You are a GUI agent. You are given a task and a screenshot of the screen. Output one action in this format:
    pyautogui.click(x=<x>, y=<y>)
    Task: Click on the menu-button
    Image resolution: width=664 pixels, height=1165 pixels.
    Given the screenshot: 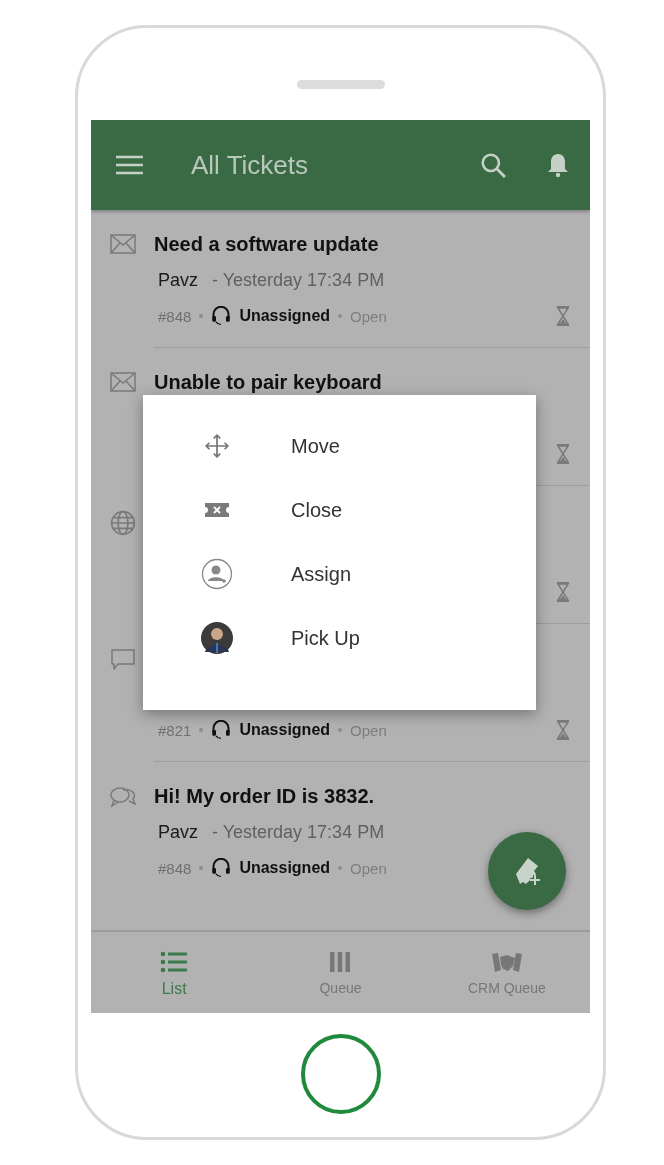 What is the action you would take?
    pyautogui.click(x=129, y=165)
    